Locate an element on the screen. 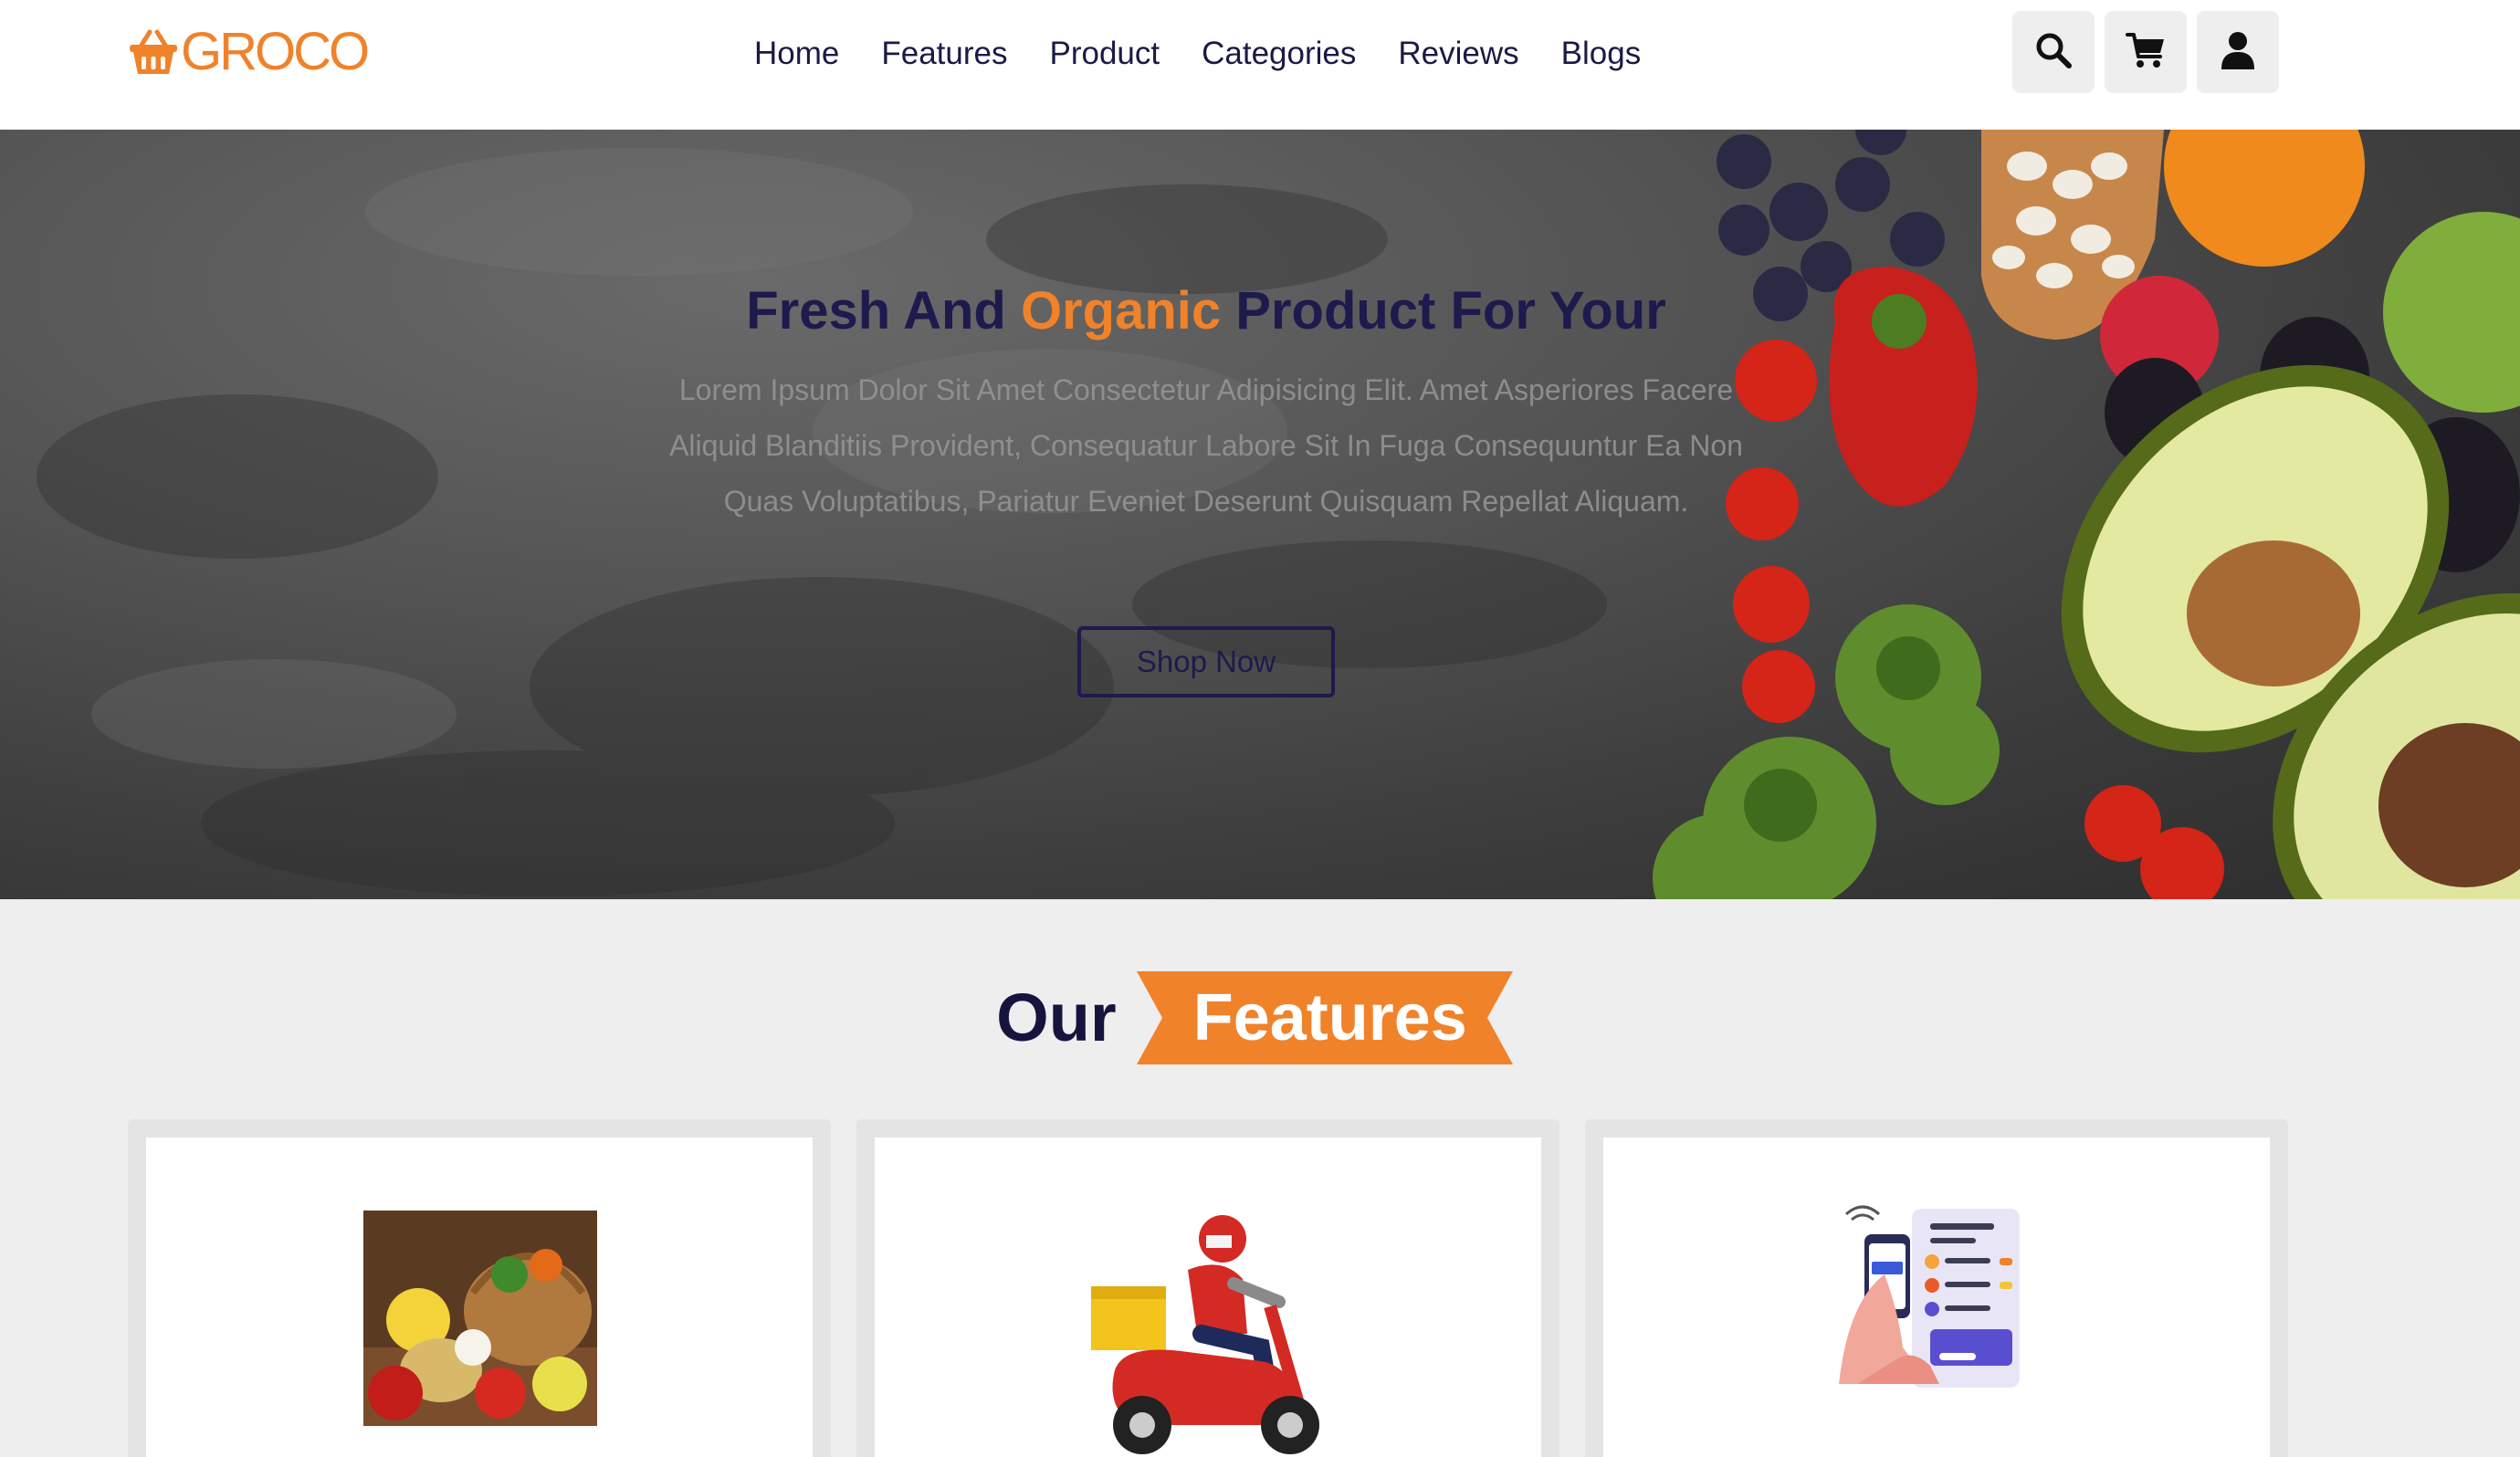  brand-name: GROCO is located at coordinates (275, 51).